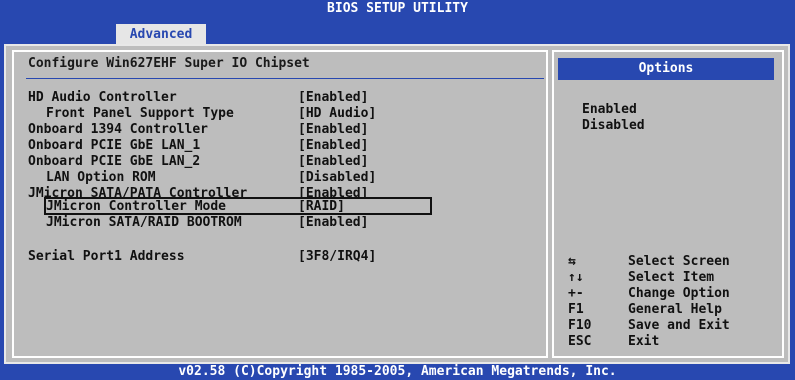 This screenshot has width=795, height=380. What do you see at coordinates (679, 293) in the screenshot?
I see `help-desc: Change Option` at bounding box center [679, 293].